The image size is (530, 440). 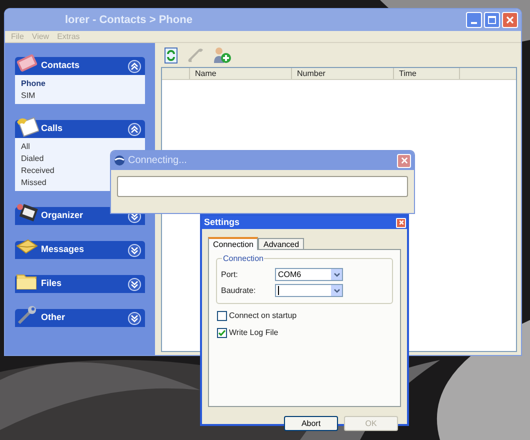 What do you see at coordinates (80, 284) in the screenshot?
I see `group-header: Files` at bounding box center [80, 284].